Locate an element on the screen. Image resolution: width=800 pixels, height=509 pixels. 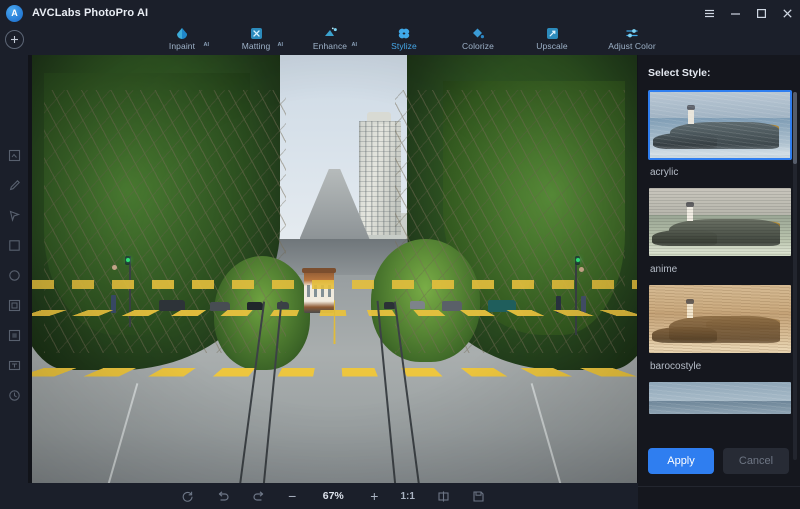
plus-circle-icon is located at coordinates (14, 39).